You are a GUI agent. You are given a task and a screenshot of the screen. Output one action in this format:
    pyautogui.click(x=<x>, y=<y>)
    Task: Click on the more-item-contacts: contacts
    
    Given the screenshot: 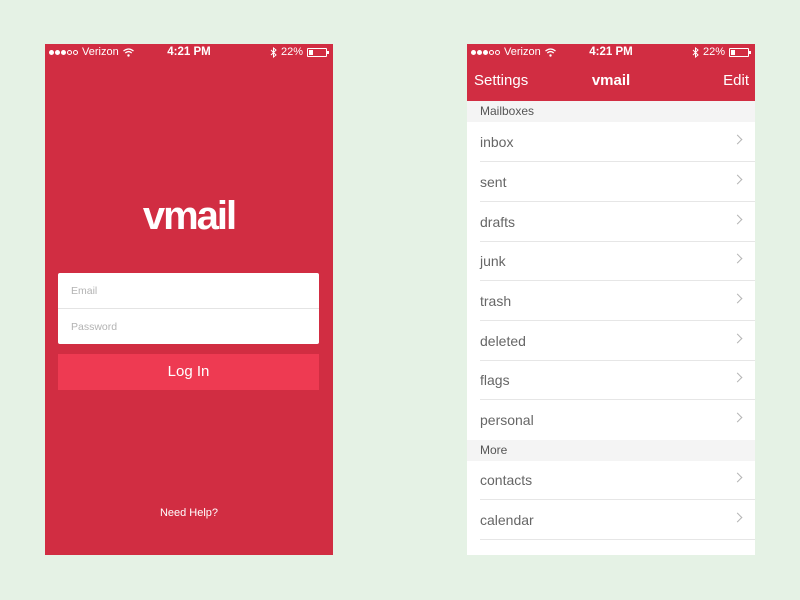 What is the action you would take?
    pyautogui.click(x=611, y=480)
    